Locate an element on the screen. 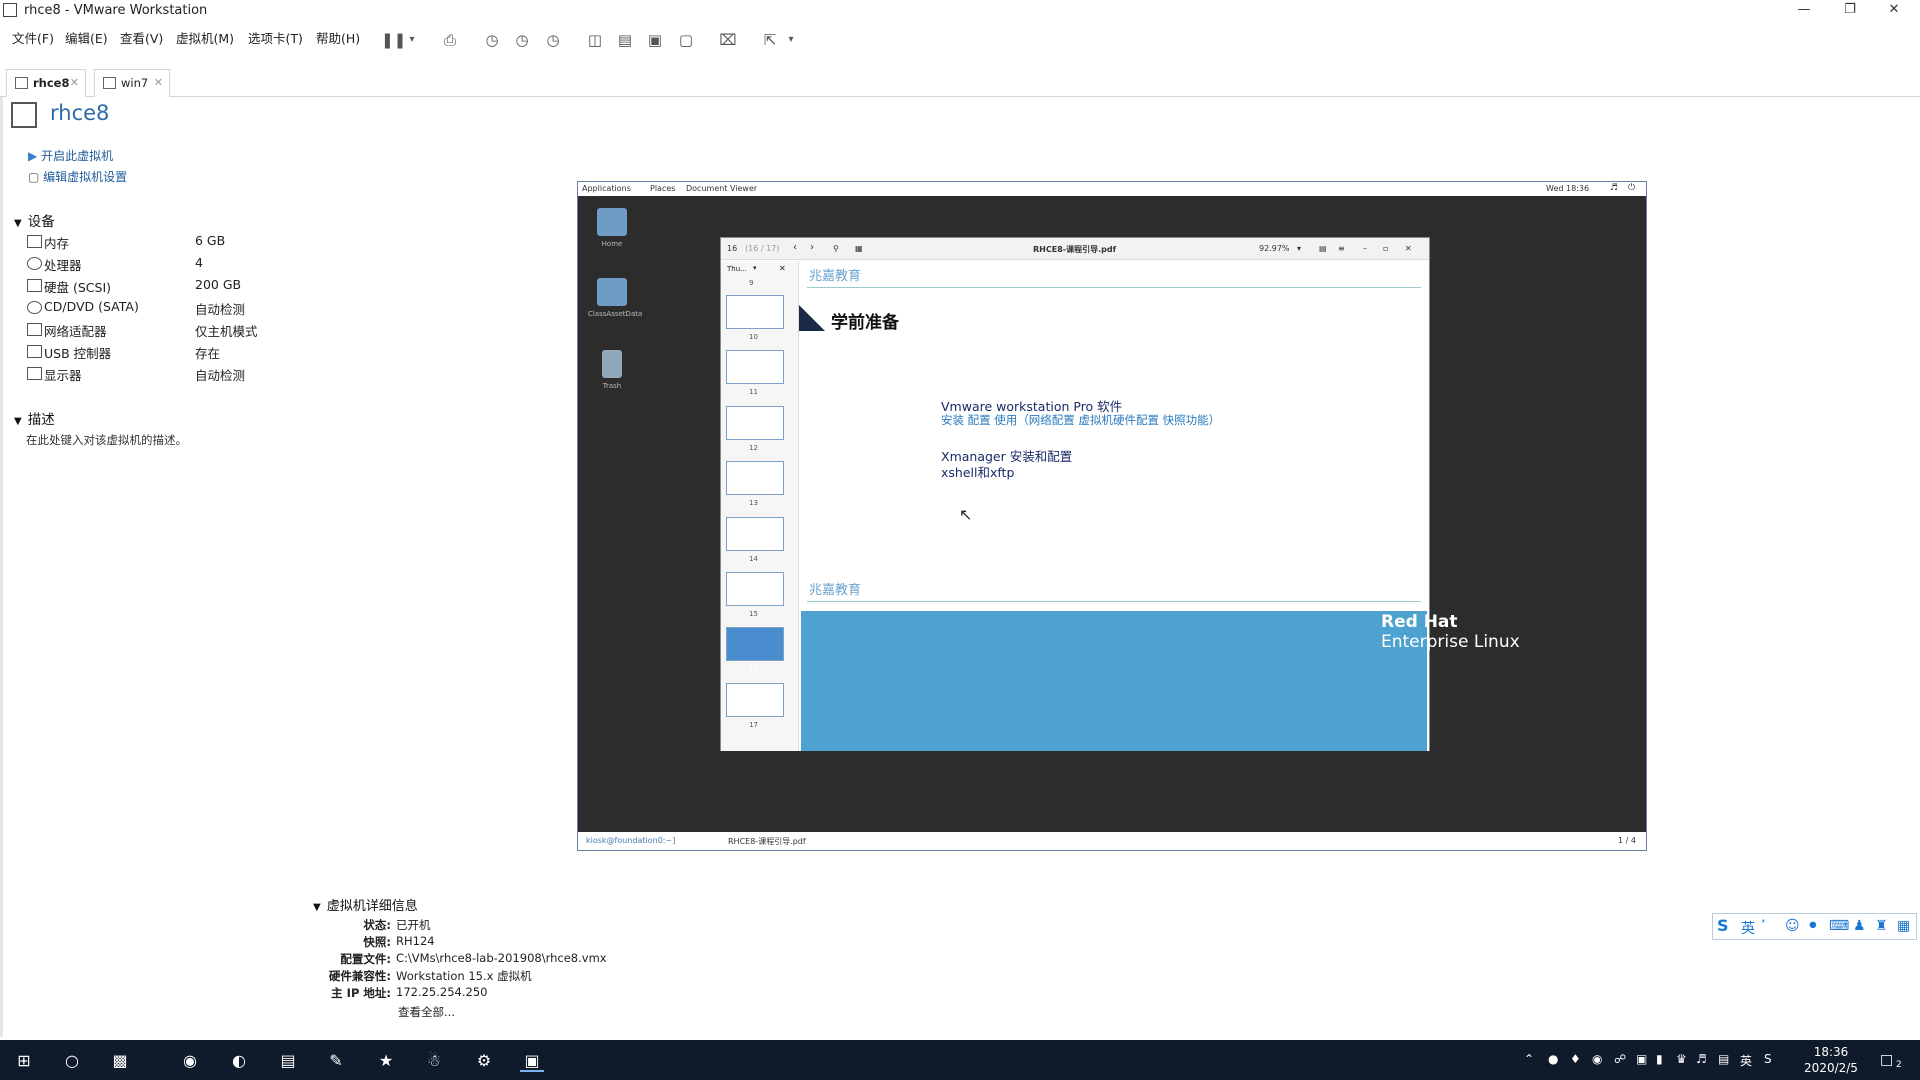  ime-toolbar: S 英 ’ ☺ ⚫ ⌨ ♟ ♜ ▦ is located at coordinates (1814, 926).